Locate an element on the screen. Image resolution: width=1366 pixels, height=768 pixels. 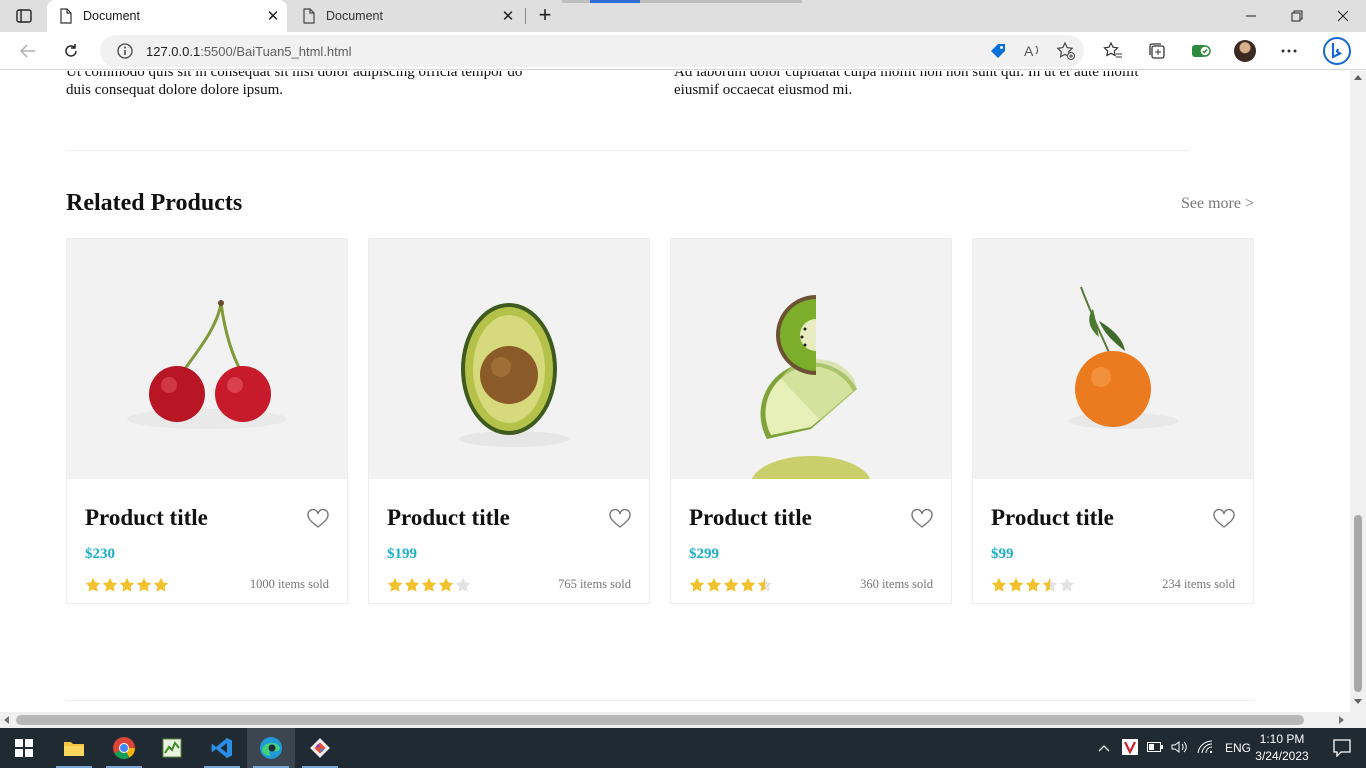
chevron-up-icon is located at coordinates (1105, 748).